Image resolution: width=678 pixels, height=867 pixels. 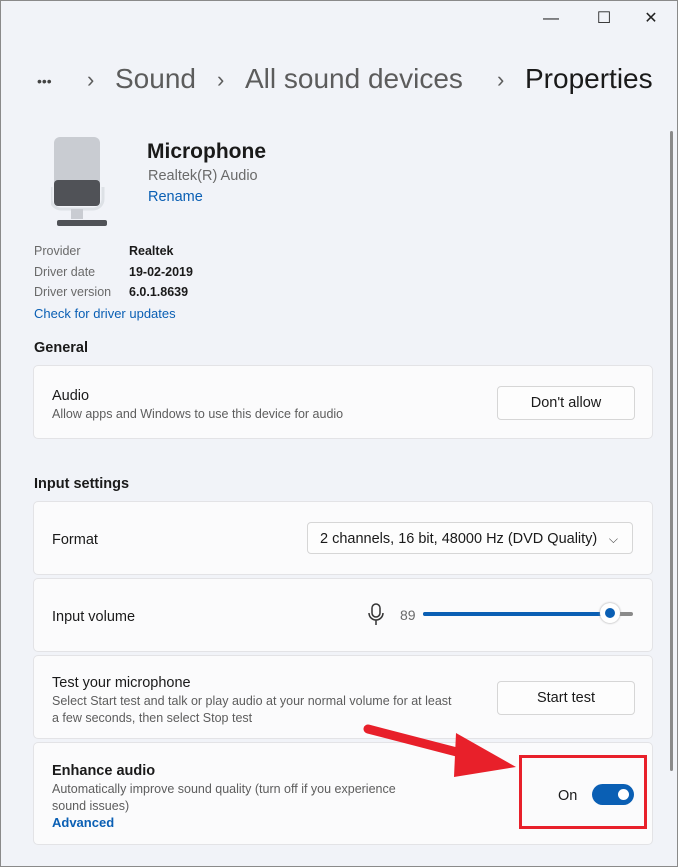 I want to click on microphone-device-icon, so click(x=79, y=181).